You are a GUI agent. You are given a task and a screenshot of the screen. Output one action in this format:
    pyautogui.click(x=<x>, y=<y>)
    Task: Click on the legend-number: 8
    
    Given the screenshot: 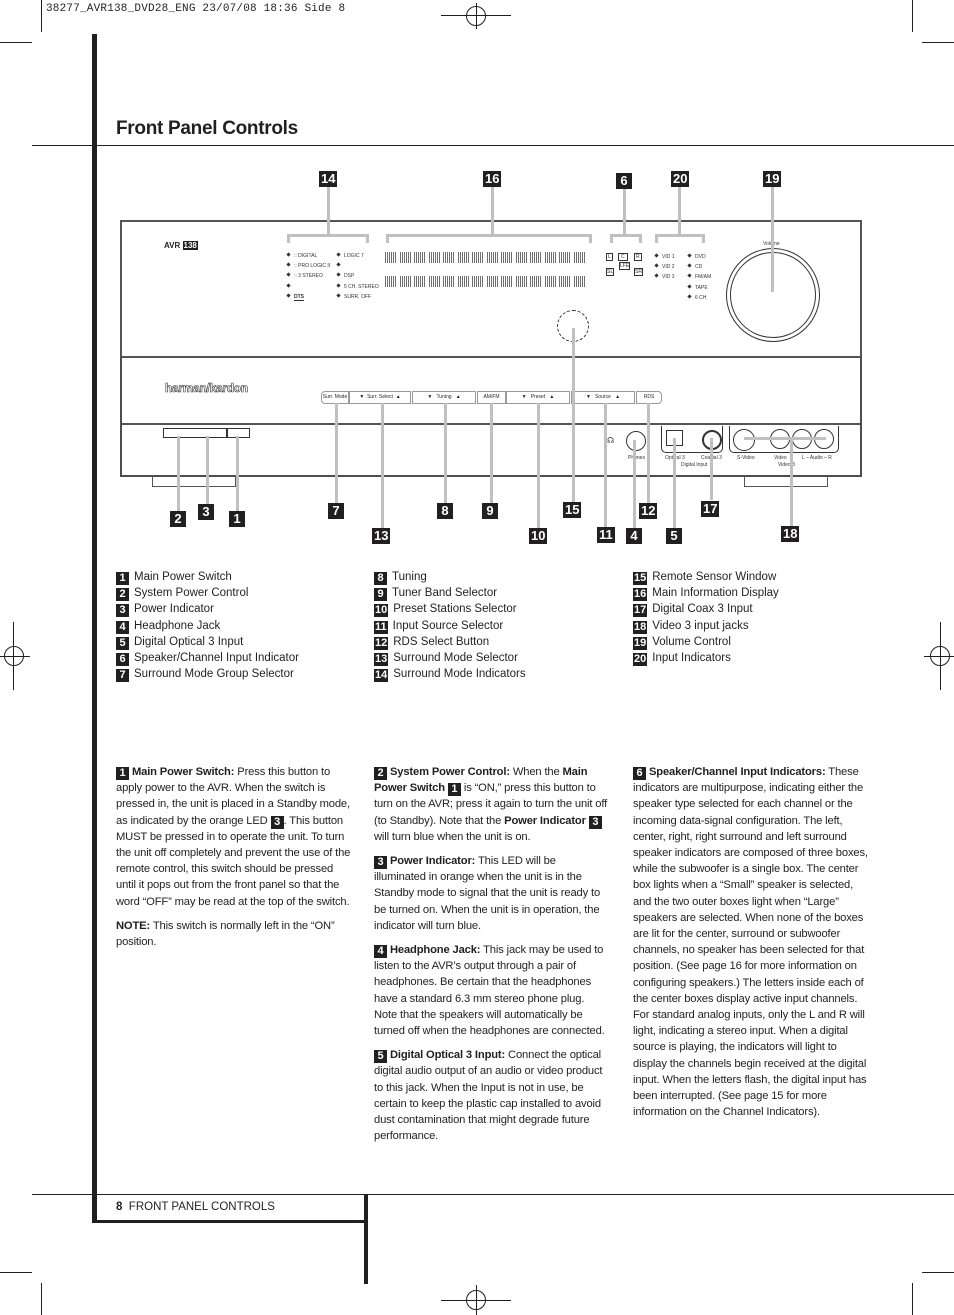 What is the action you would take?
    pyautogui.click(x=380, y=578)
    